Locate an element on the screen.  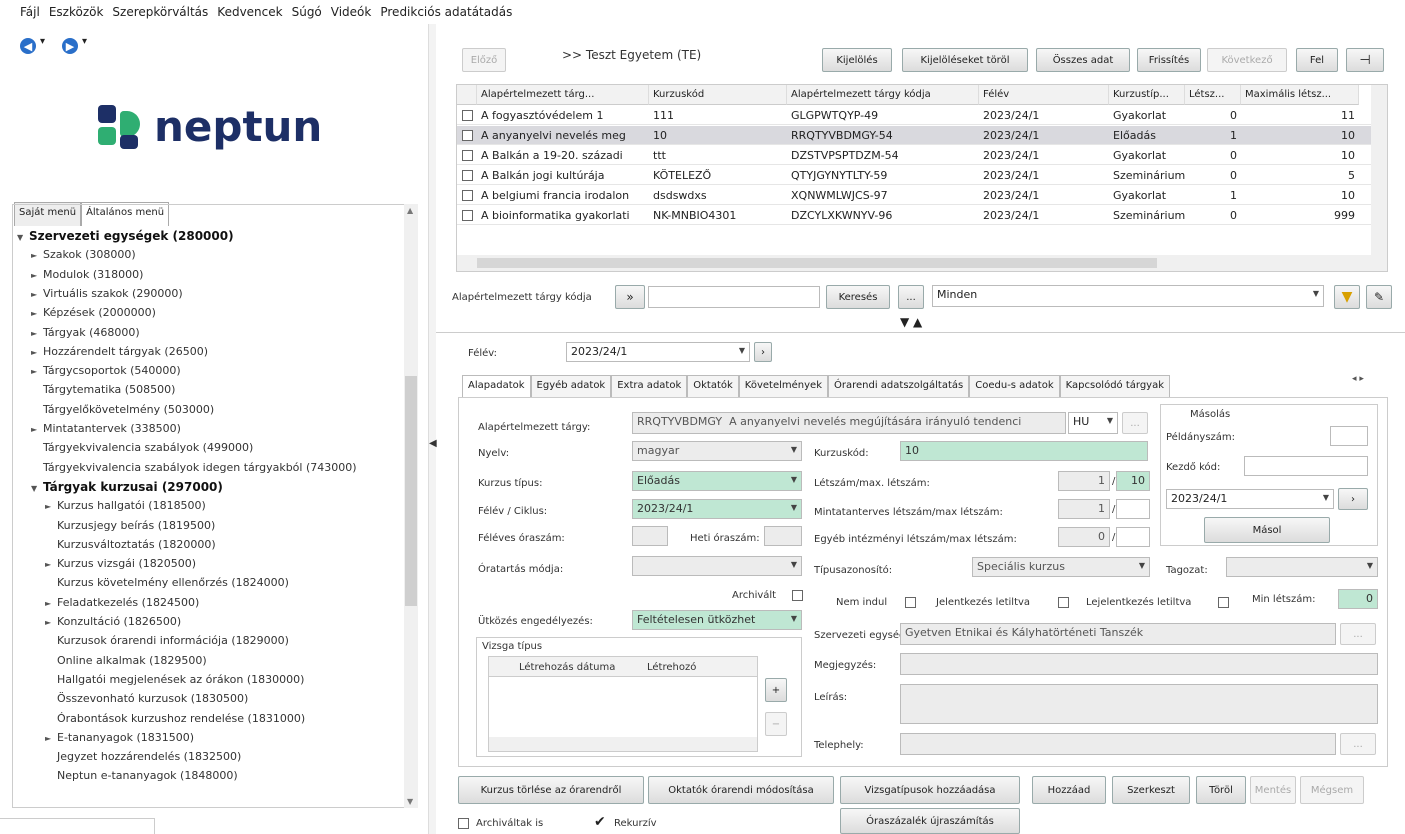
hours-input is located at coordinates (650, 536).